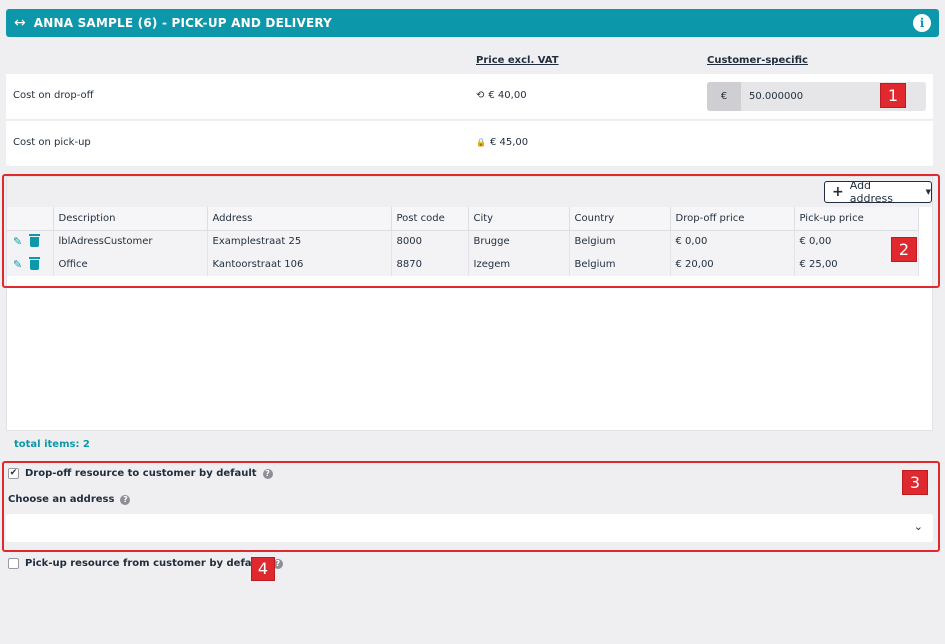 The width and height of the screenshot is (945, 644). What do you see at coordinates (53, 95) in the screenshot?
I see `cost-dropoff-label: Cost on drop-off` at bounding box center [53, 95].